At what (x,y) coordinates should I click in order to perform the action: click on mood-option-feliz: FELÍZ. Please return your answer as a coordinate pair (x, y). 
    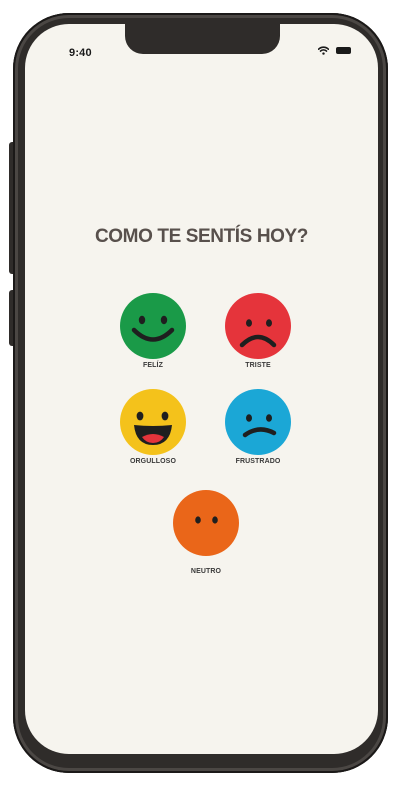
    Looking at the image, I should click on (153, 331).